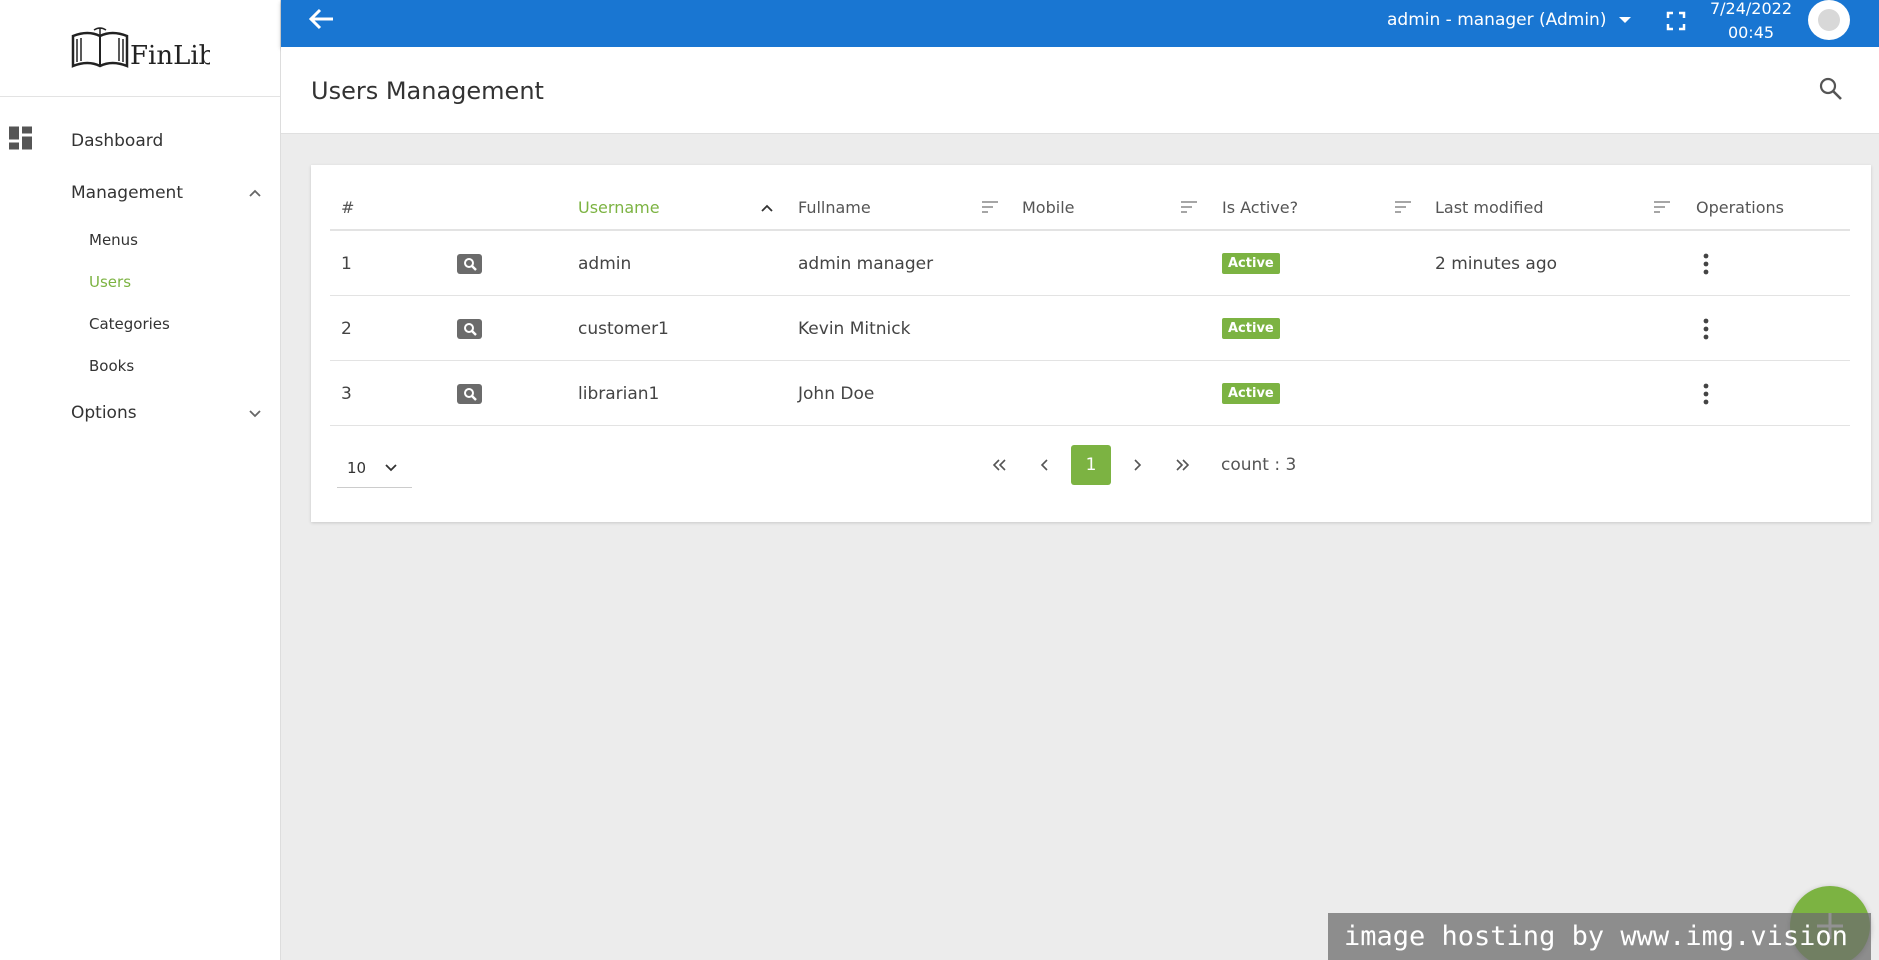 The height and width of the screenshot is (960, 1879). I want to click on cell-number: 2, so click(346, 328).